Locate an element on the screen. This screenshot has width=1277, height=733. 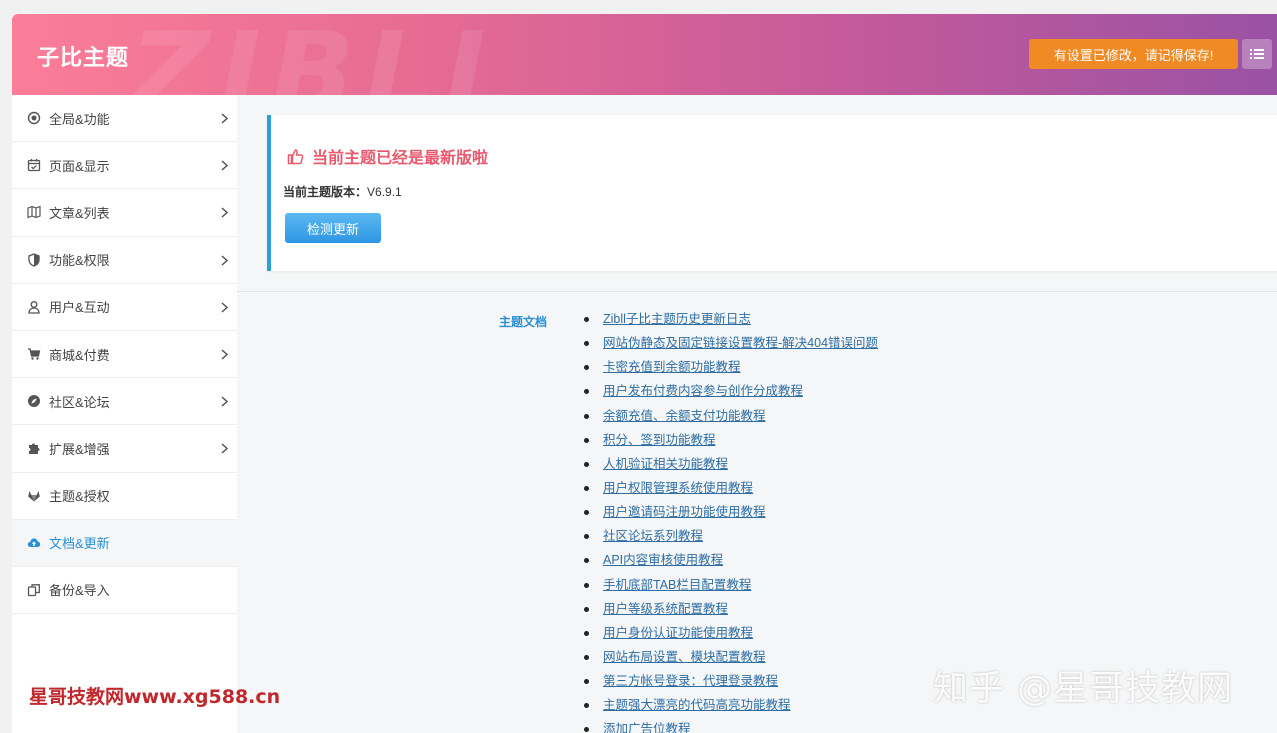
list-item: 用户邀请码注册功能使用教程 is located at coordinates (730, 516).